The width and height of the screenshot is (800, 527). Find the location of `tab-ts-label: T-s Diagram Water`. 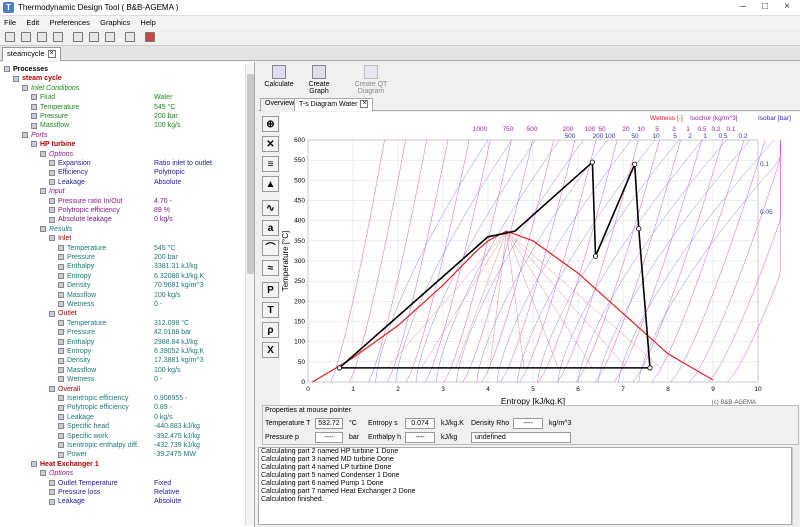

tab-ts-label: T-s Diagram Water is located at coordinates (328, 104).